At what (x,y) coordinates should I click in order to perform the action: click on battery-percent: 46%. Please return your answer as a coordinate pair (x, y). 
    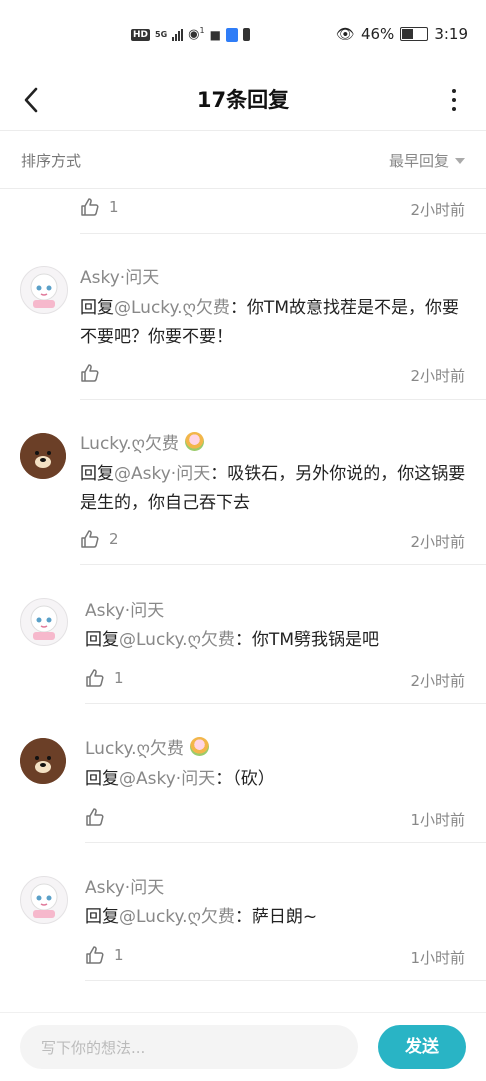
    Looking at the image, I should click on (377, 34).